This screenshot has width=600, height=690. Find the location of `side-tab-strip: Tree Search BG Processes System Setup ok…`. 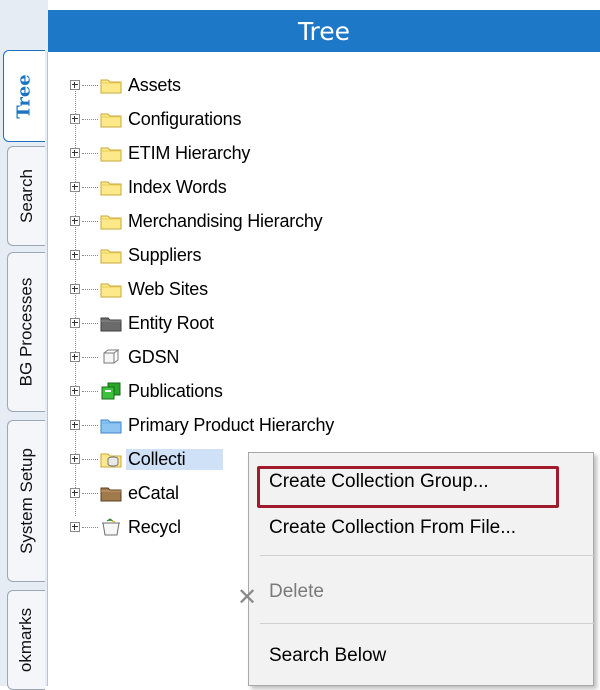

side-tab-strip: Tree Search BG Processes System Setup ok… is located at coordinates (24, 345).